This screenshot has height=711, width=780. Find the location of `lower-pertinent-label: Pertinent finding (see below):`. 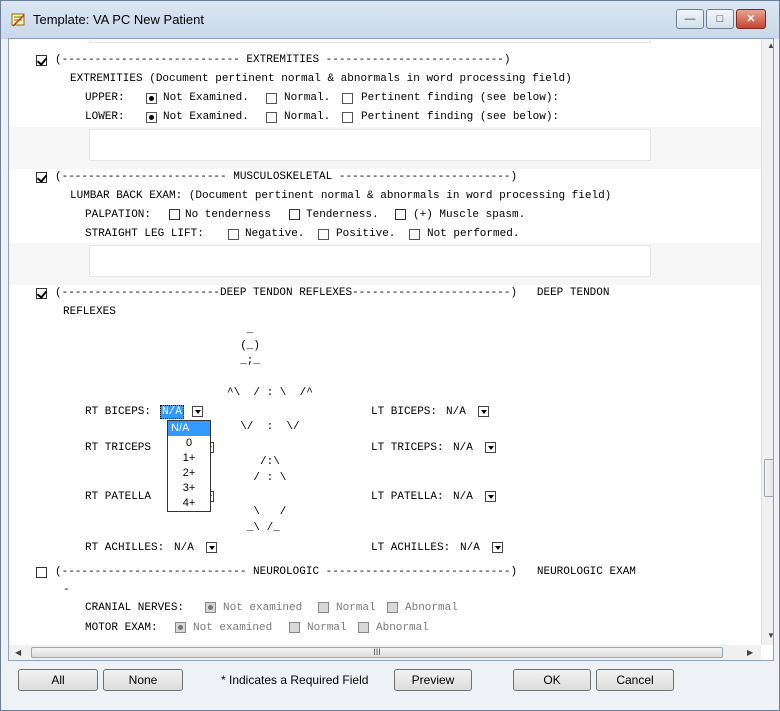

lower-pertinent-label: Pertinent finding (see below): is located at coordinates (460, 117).